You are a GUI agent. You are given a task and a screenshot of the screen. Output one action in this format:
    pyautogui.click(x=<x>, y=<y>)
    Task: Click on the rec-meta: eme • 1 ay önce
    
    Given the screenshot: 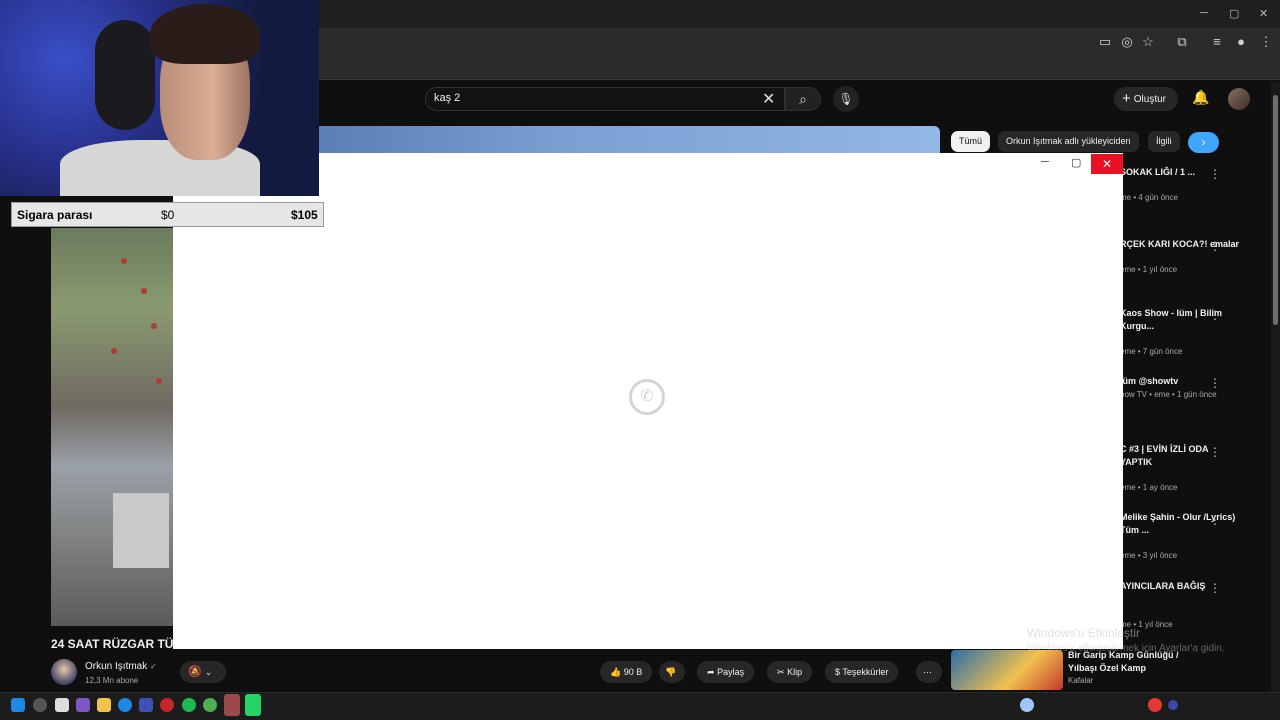 What is the action you would take?
    pyautogui.click(x=1149, y=487)
    